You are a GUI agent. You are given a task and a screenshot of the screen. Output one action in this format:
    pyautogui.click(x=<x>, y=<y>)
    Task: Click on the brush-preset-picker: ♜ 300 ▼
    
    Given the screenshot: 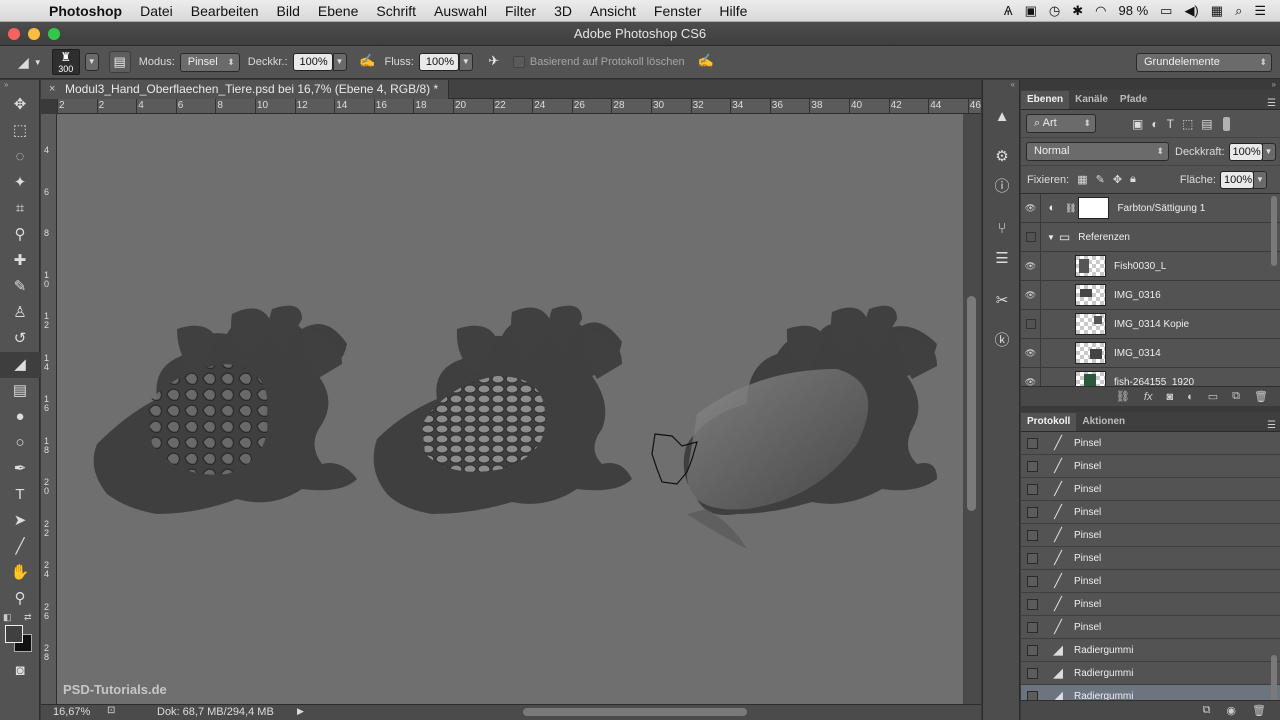 What is the action you would take?
    pyautogui.click(x=75, y=62)
    